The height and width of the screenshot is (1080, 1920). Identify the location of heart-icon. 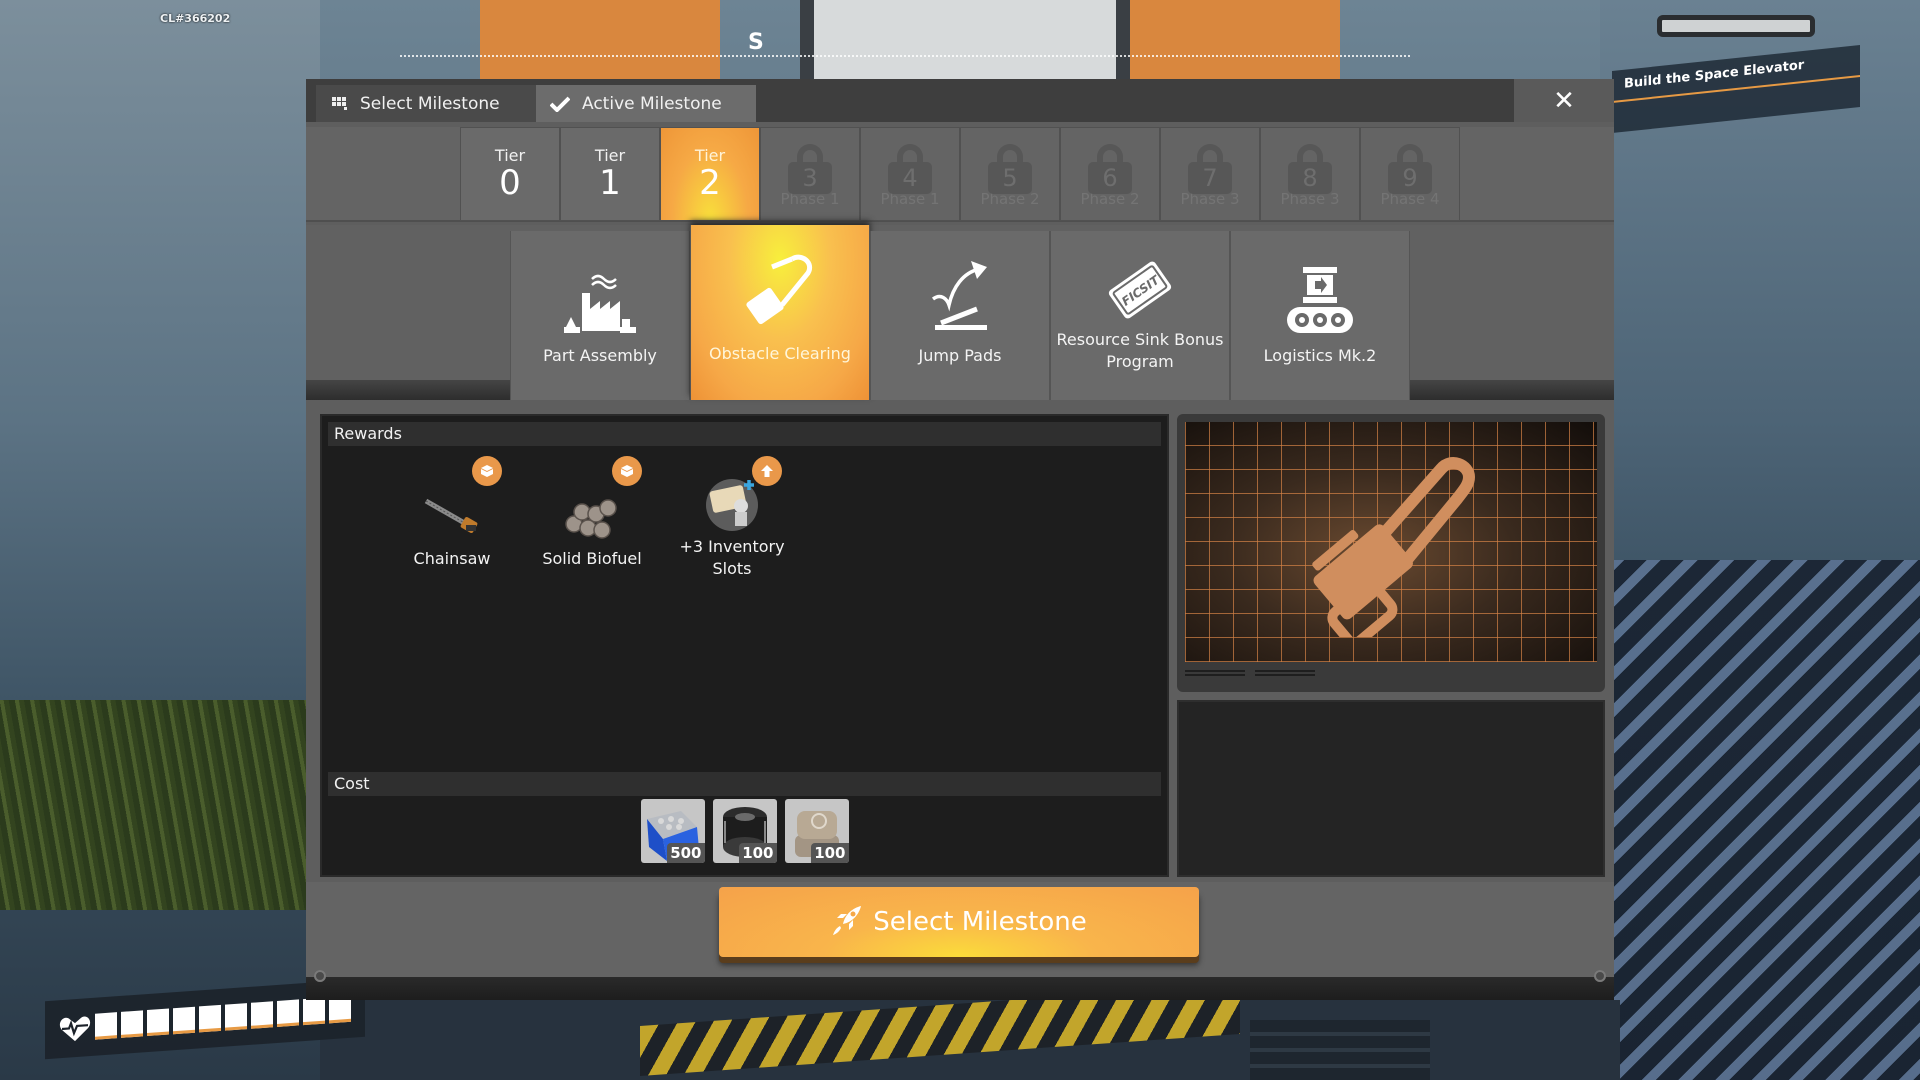
(75, 1028).